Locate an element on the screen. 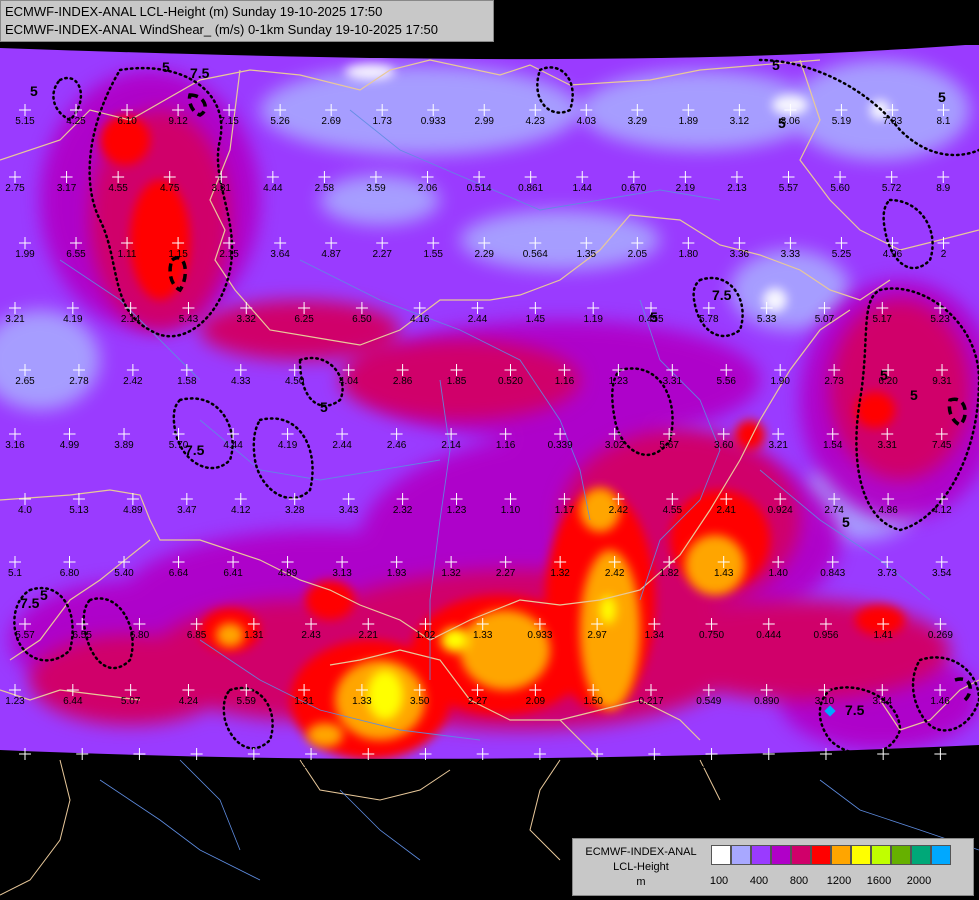 The image size is (979, 900). shear-value-label: 5.13 is located at coordinates (79, 510).